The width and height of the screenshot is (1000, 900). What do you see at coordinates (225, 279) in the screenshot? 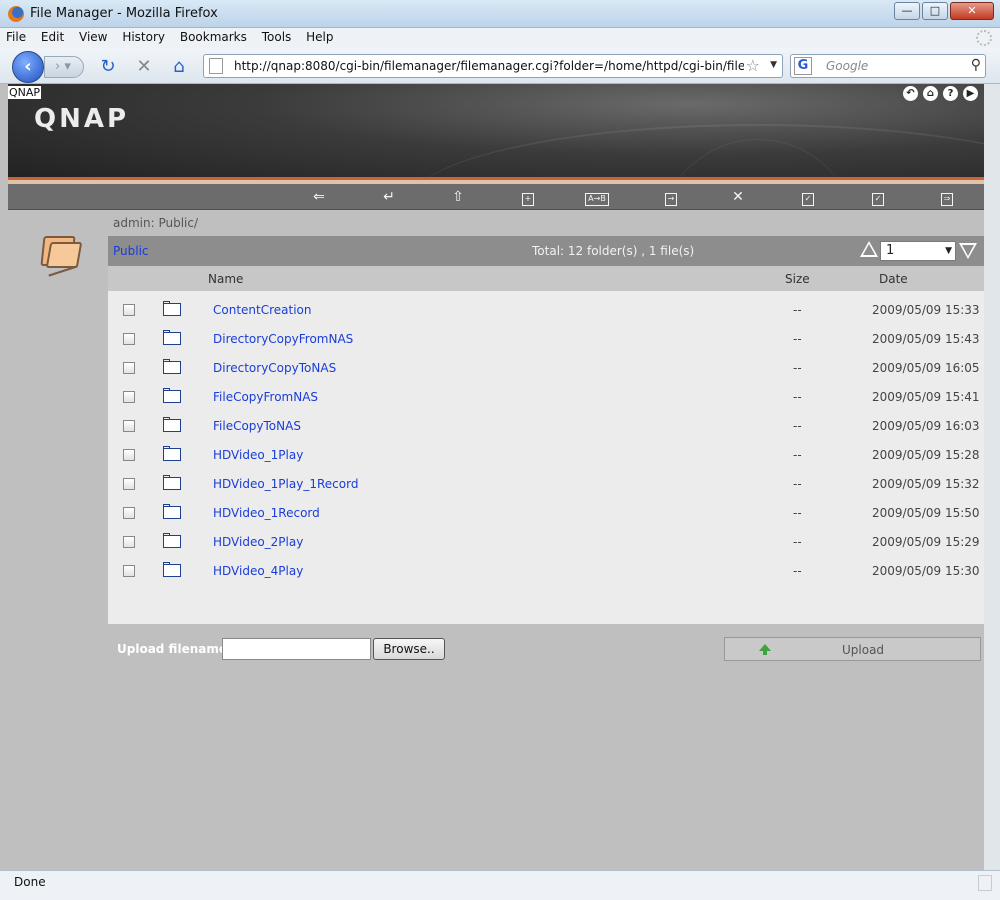
I see `column-header-name: Name` at bounding box center [225, 279].